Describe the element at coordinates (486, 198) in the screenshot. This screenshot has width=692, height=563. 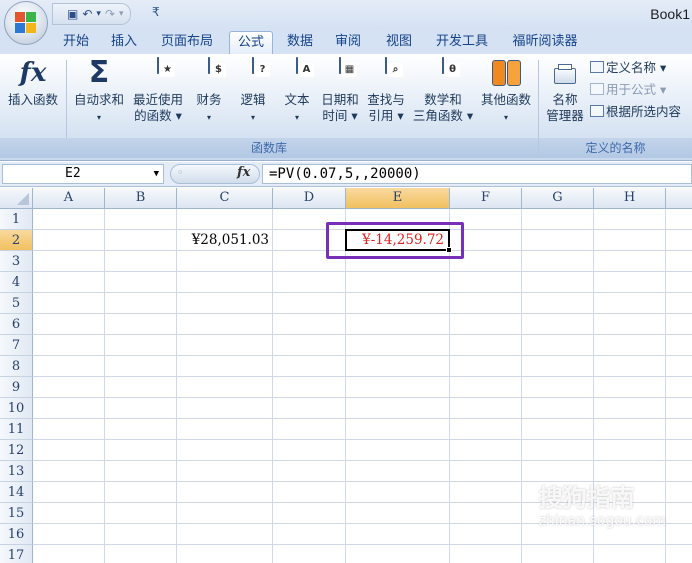
I see `column-header-f: F` at that location.